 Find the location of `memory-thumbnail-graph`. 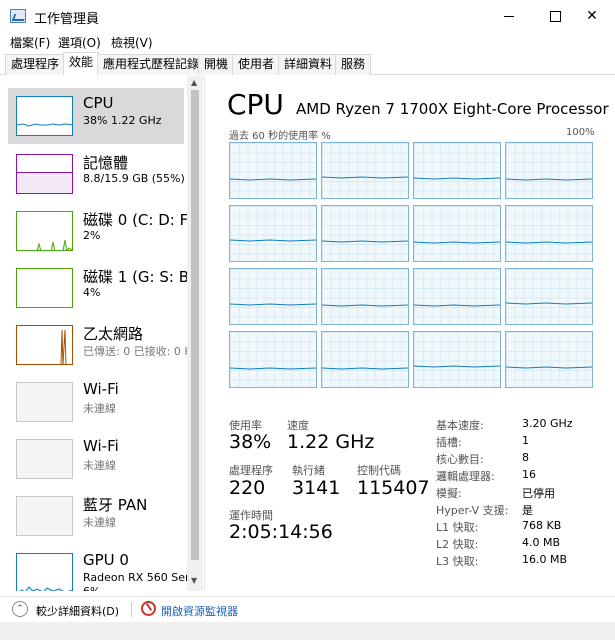

memory-thumbnail-graph is located at coordinates (44, 174).